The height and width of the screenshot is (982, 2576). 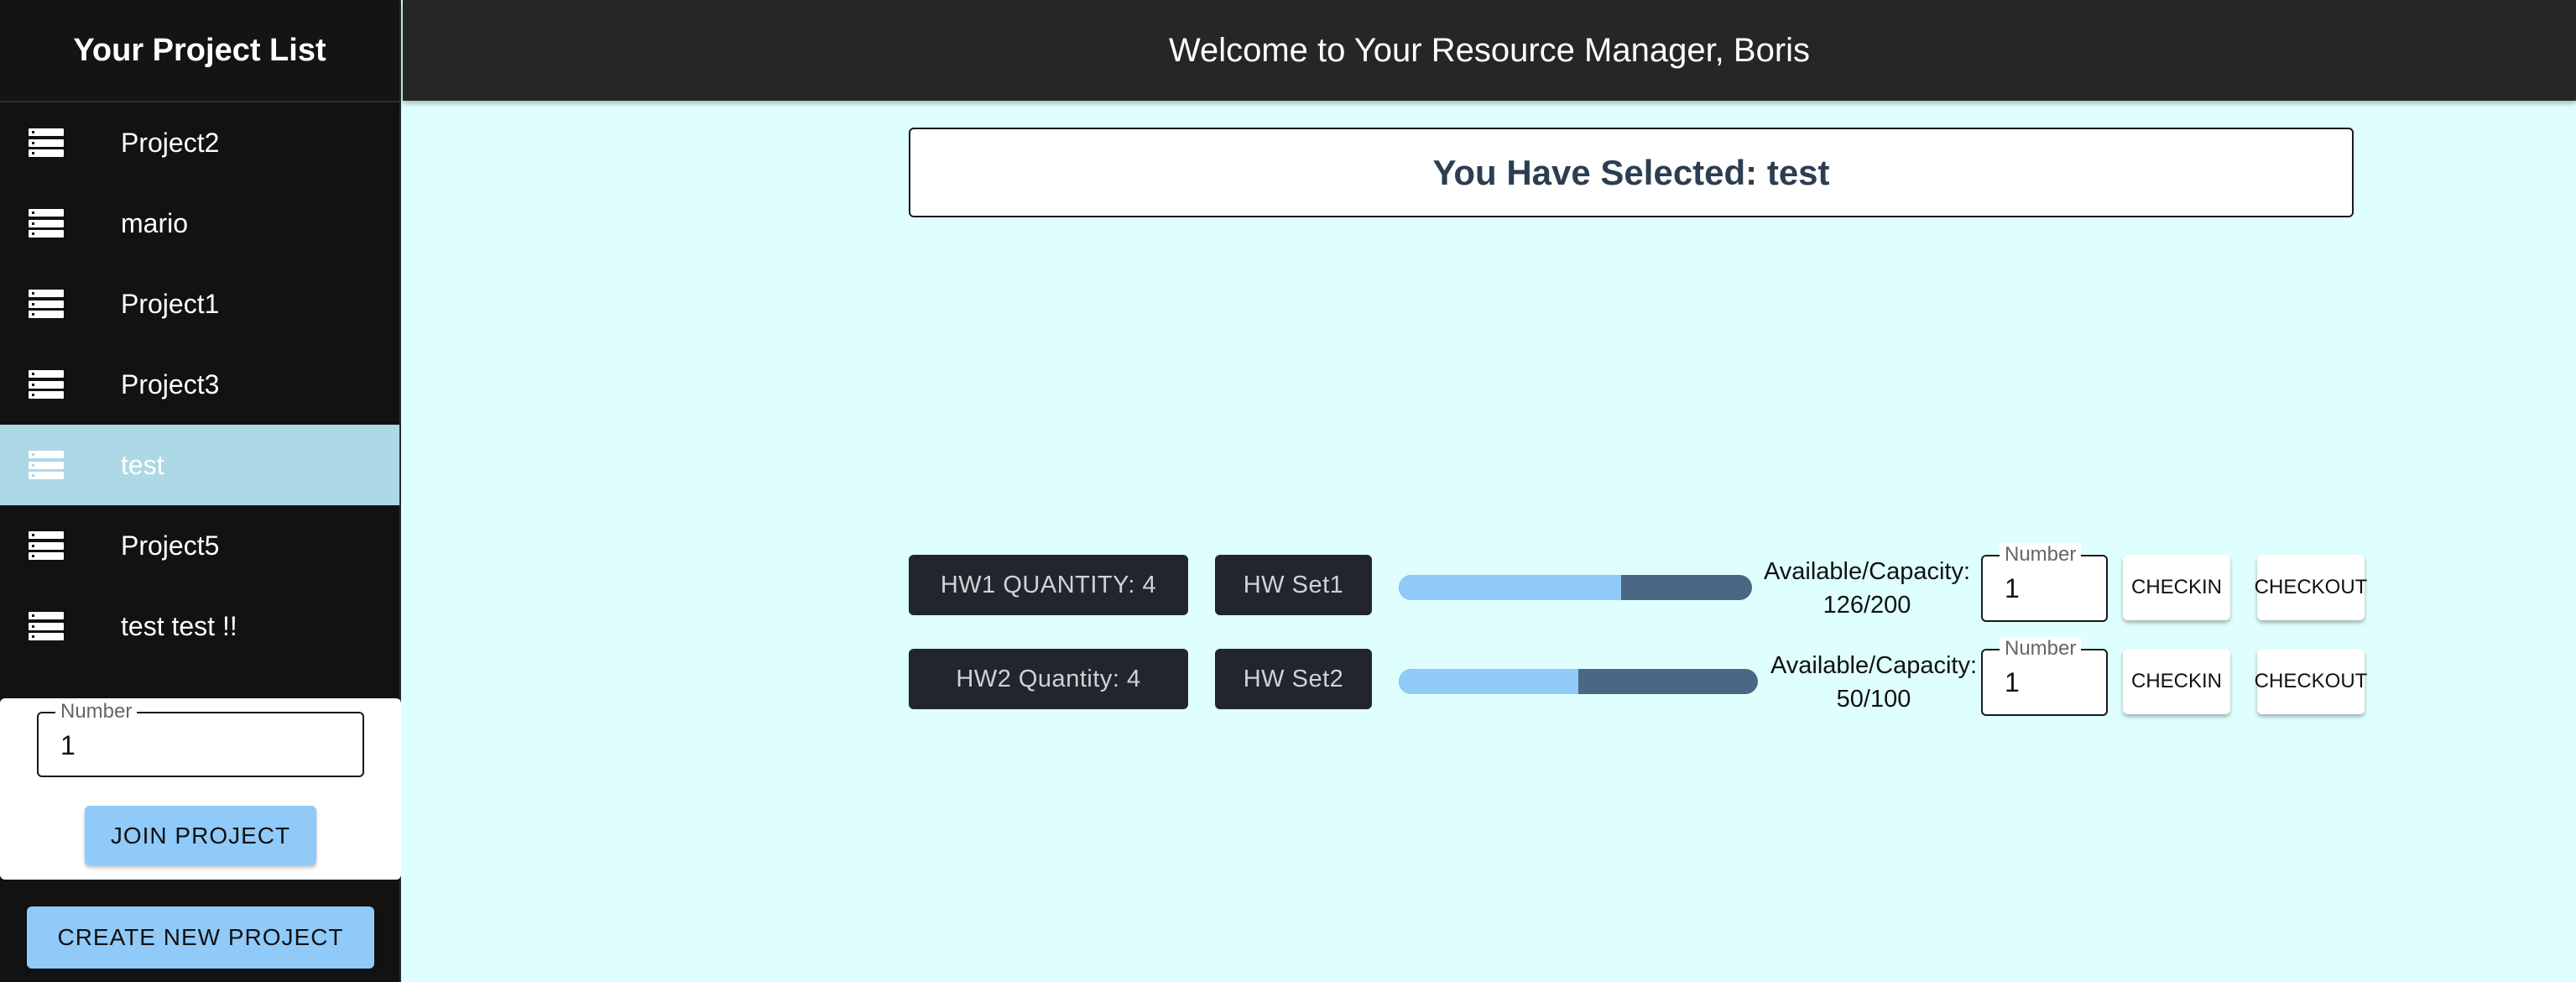 I want to click on hw2-availability-bar, so click(x=1578, y=681).